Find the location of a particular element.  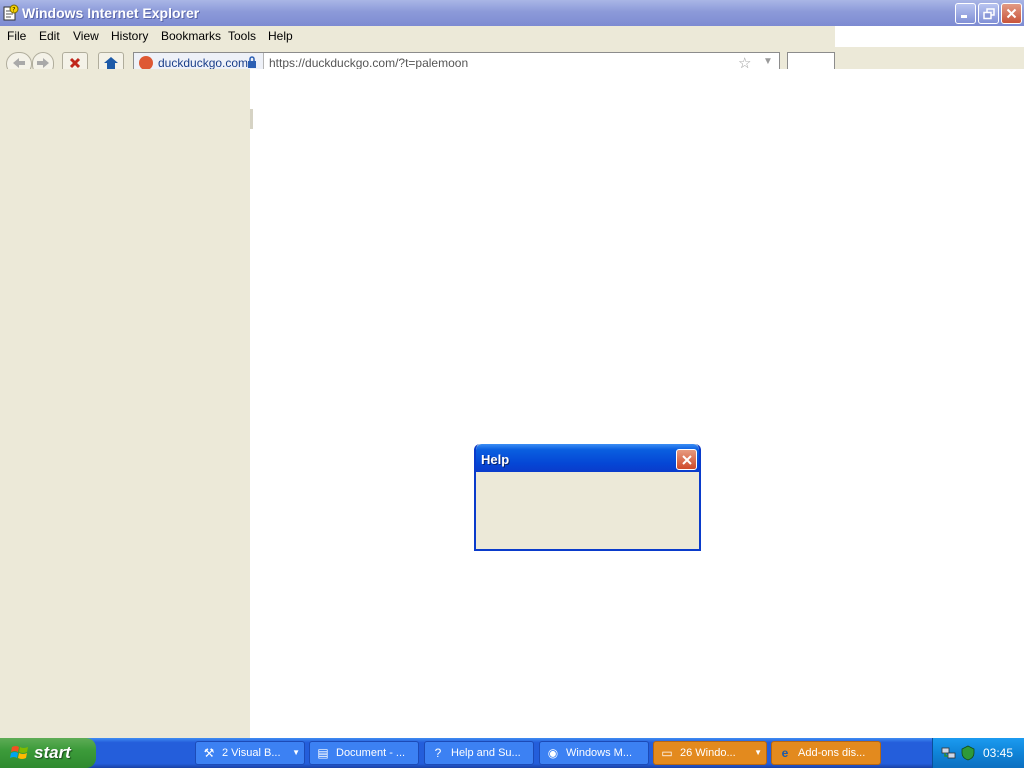

minimize-icon is located at coordinates (964, 16).